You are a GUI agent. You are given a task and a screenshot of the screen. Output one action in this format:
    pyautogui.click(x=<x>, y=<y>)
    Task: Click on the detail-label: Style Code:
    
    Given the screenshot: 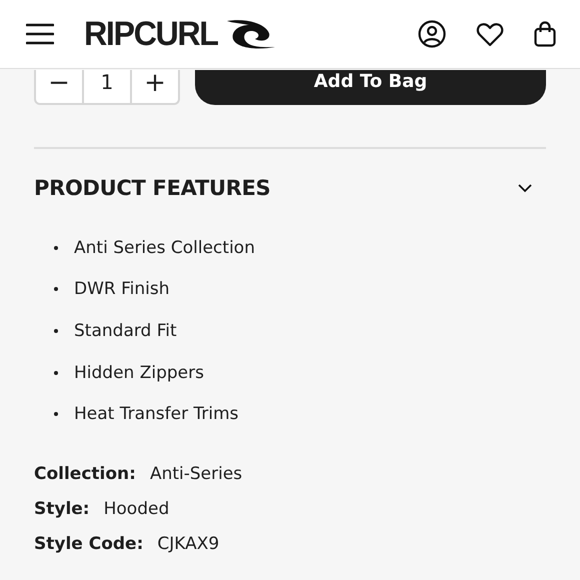 What is the action you would take?
    pyautogui.click(x=89, y=544)
    